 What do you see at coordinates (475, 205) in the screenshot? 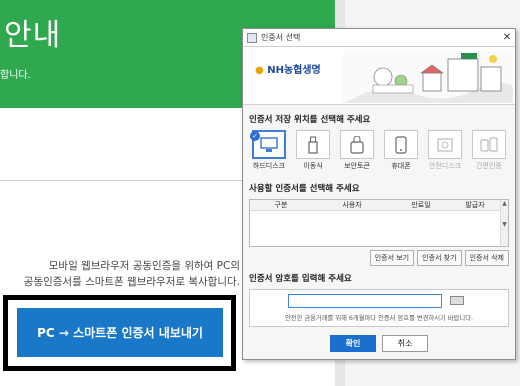
I see `col-issuer: 발급자` at bounding box center [475, 205].